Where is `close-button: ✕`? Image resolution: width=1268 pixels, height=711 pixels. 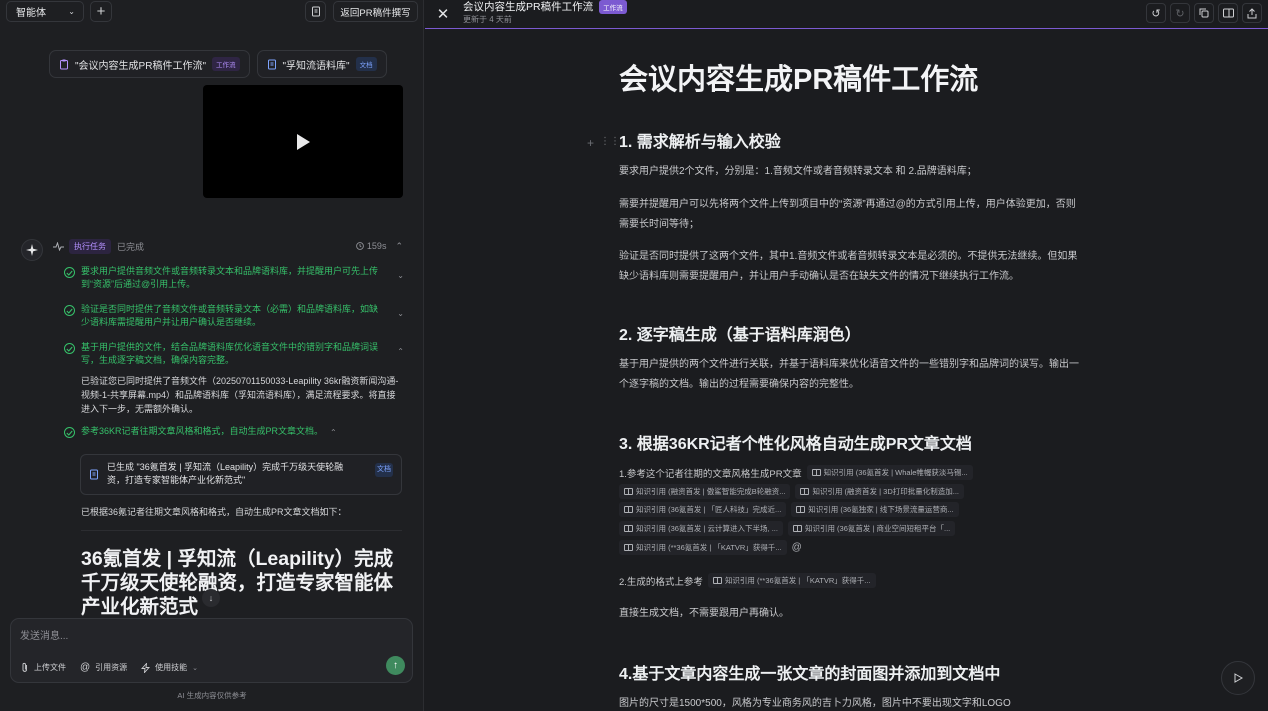 close-button: ✕ is located at coordinates (443, 14).